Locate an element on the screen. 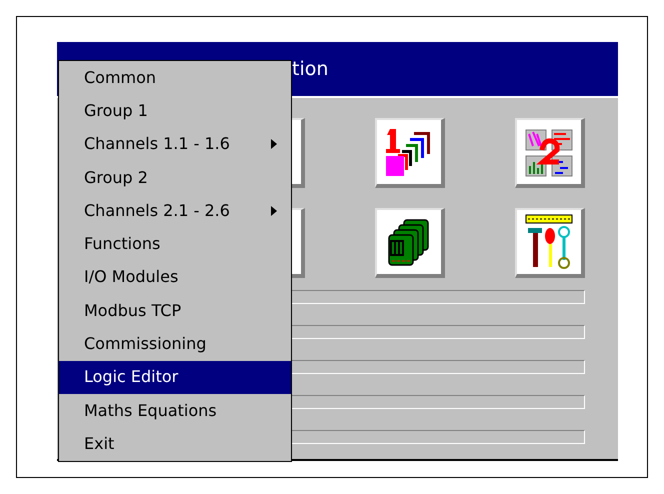 Image resolution: width=664 pixels, height=494 pixels. menu-item: Channels 1.1 - 1.6 is located at coordinates (175, 144).